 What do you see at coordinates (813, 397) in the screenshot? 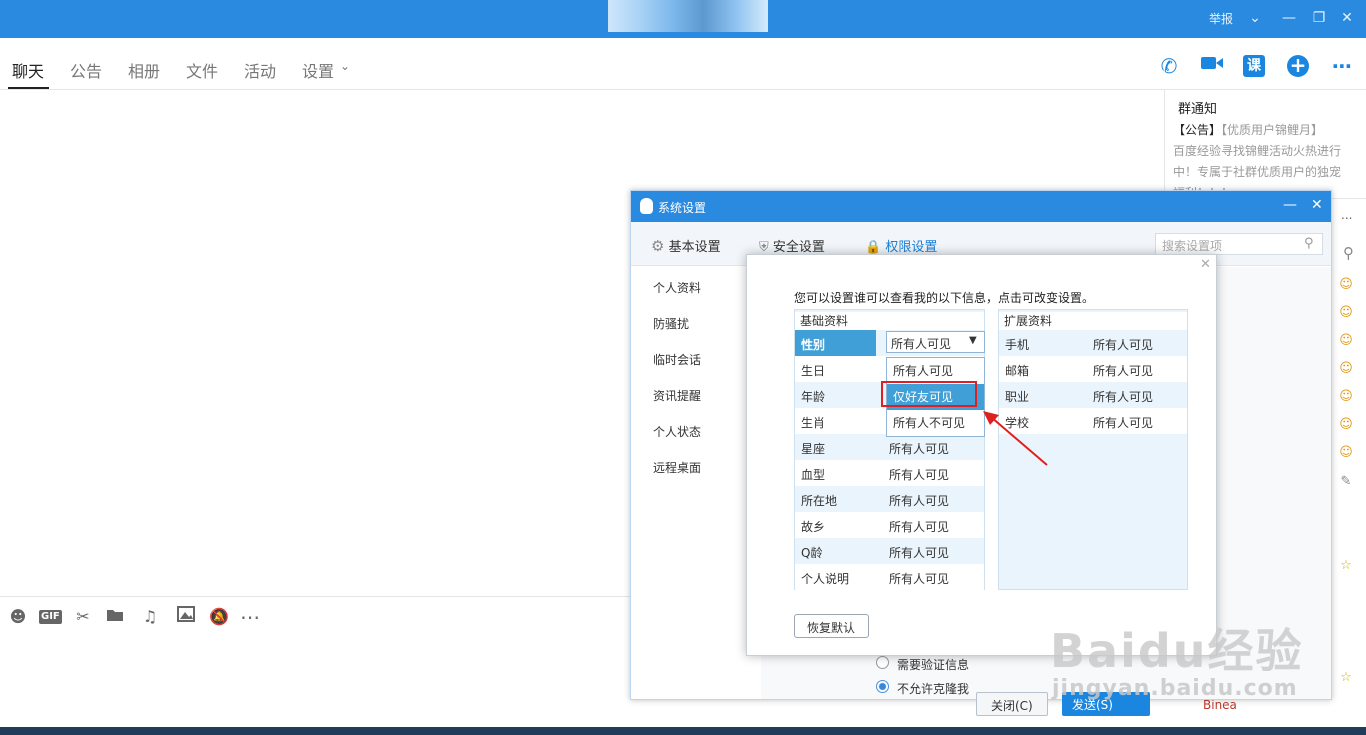
I see `basic-info-label: 年龄` at bounding box center [813, 397].